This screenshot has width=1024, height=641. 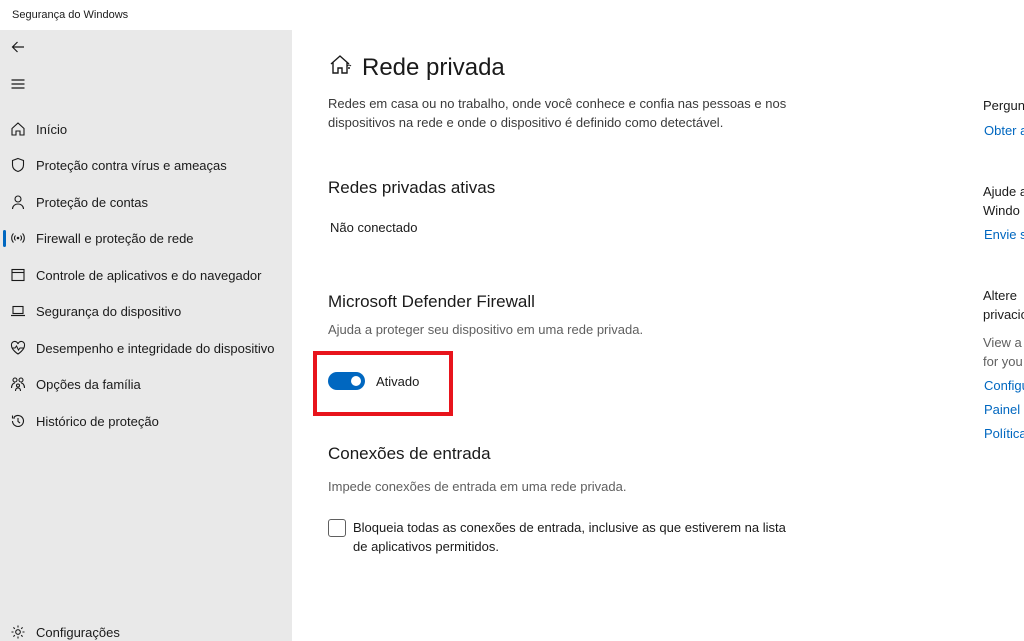 What do you see at coordinates (1004, 409) in the screenshot?
I see `privacy-dashboard-link: Painel d` at bounding box center [1004, 409].